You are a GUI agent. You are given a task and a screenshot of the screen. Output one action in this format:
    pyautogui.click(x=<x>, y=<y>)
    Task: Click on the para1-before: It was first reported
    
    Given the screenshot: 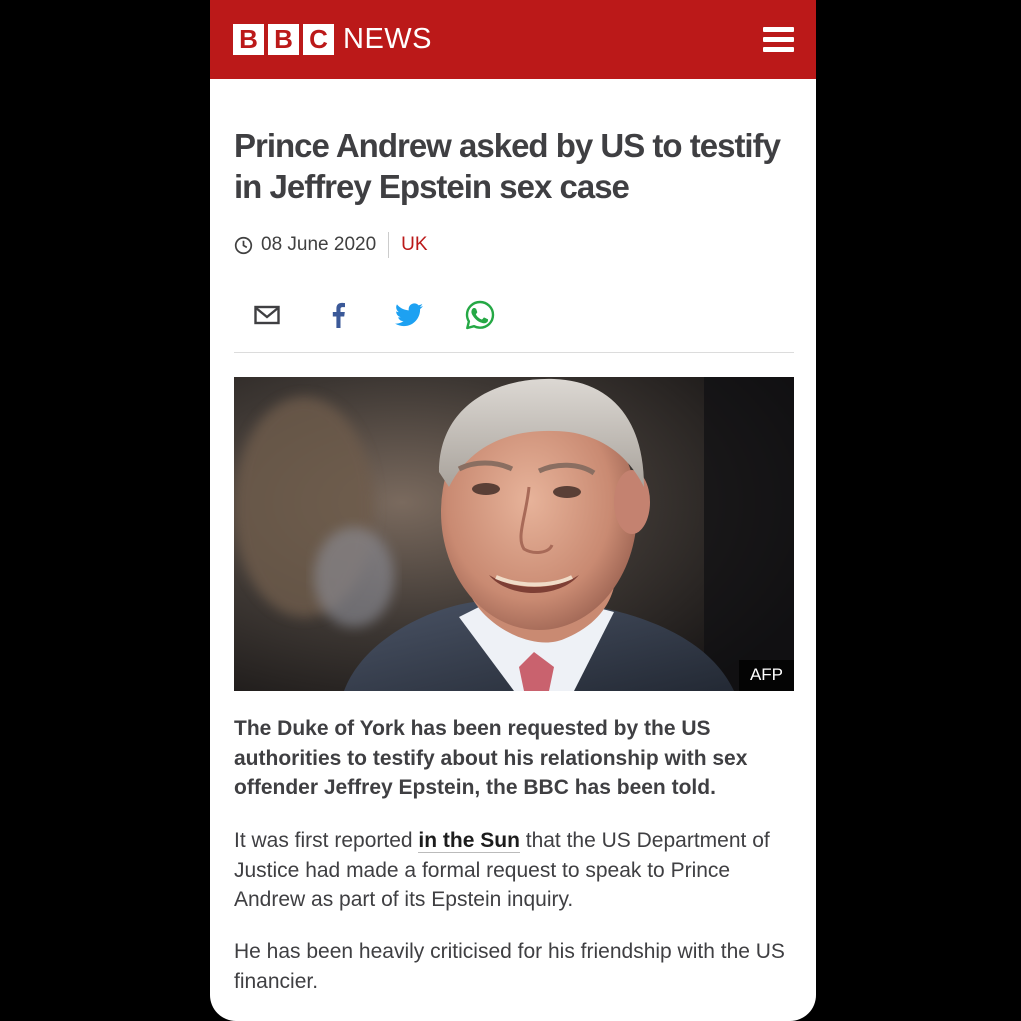 What is the action you would take?
    pyautogui.click(x=326, y=840)
    